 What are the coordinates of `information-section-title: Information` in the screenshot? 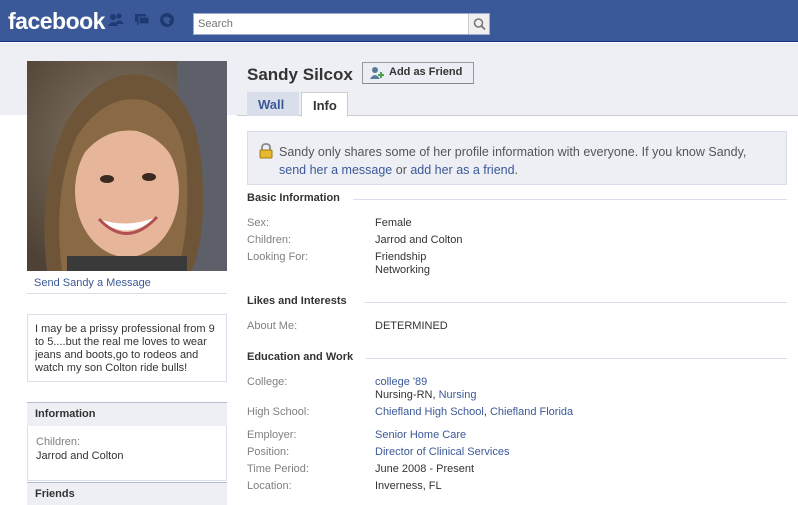 It's located at (127, 414).